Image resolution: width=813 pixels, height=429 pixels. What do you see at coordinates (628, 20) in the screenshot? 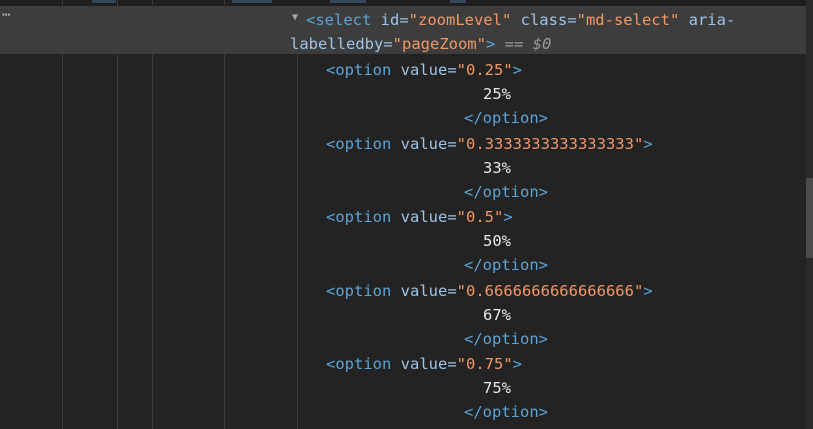
I see `attr-value: "md-select"` at bounding box center [628, 20].